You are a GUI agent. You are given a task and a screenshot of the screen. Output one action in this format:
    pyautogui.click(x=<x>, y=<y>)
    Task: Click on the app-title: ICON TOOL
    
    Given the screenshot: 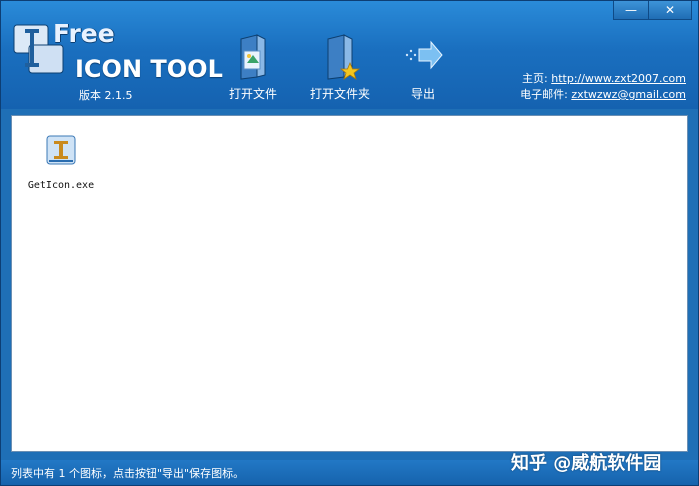 What is the action you would take?
    pyautogui.click(x=149, y=69)
    